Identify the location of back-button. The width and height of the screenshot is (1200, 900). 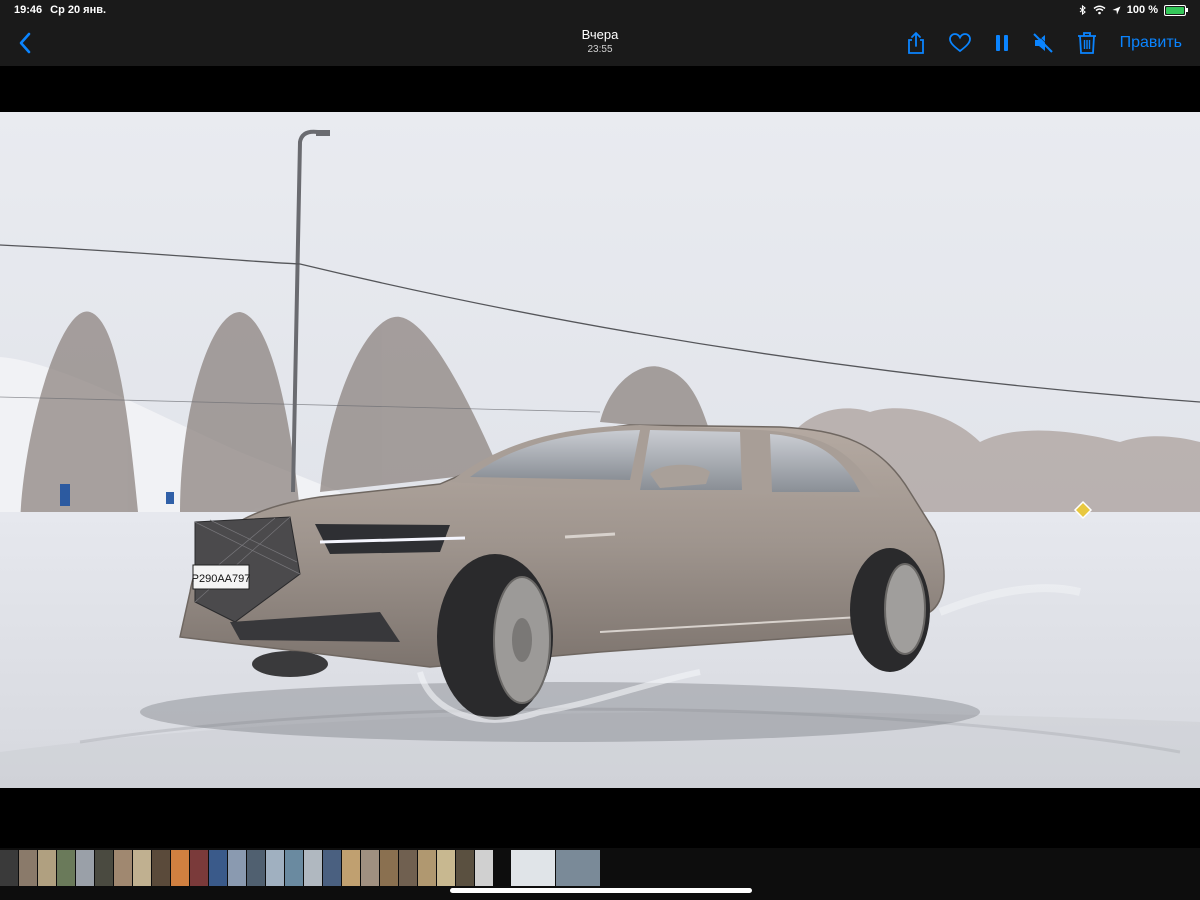
(25, 43).